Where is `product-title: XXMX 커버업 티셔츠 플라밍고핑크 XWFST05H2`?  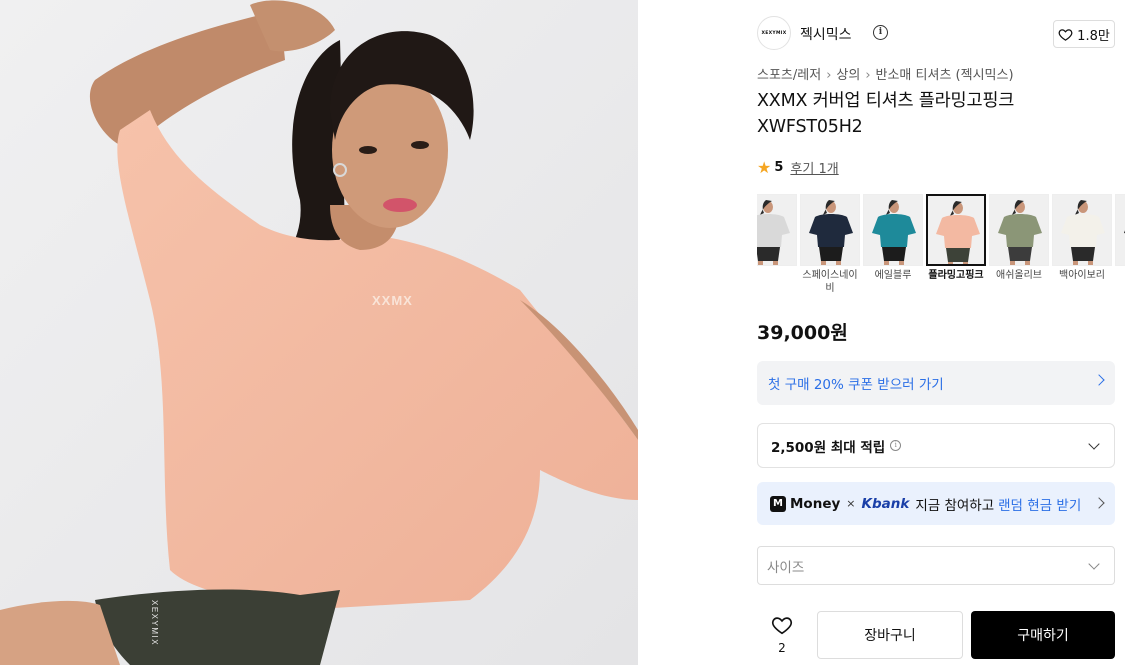
product-title: XXMX 커버업 티셔츠 플라밍고핑크 XWFST05H2 is located at coordinates (886, 114).